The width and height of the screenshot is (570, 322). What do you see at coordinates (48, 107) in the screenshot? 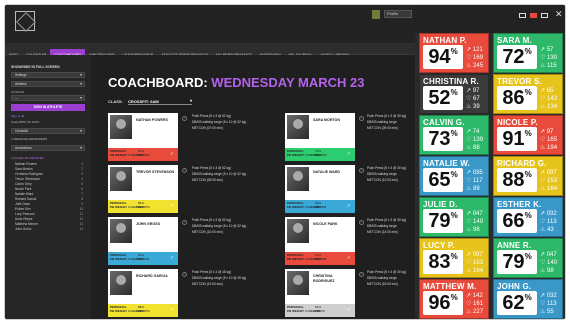
I see `sign-in-athlete-button: SIGN IN ATHLETE` at bounding box center [48, 107].